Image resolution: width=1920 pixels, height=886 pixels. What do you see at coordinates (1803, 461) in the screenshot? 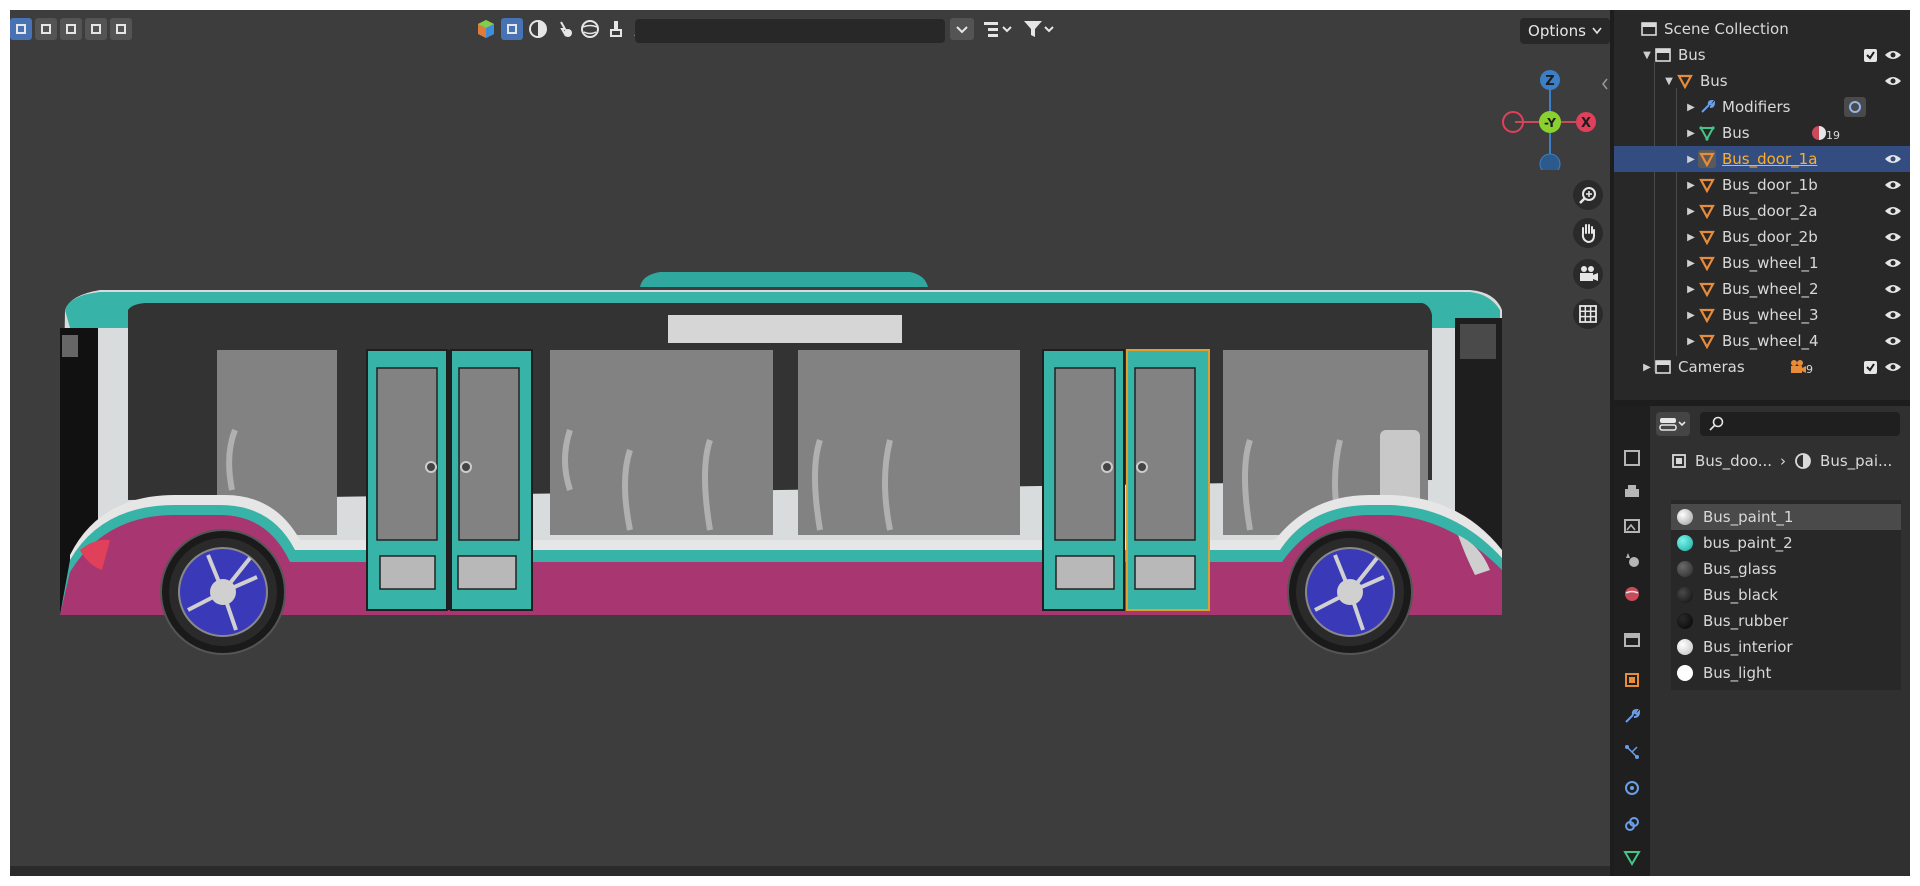
I see `material-icon` at bounding box center [1803, 461].